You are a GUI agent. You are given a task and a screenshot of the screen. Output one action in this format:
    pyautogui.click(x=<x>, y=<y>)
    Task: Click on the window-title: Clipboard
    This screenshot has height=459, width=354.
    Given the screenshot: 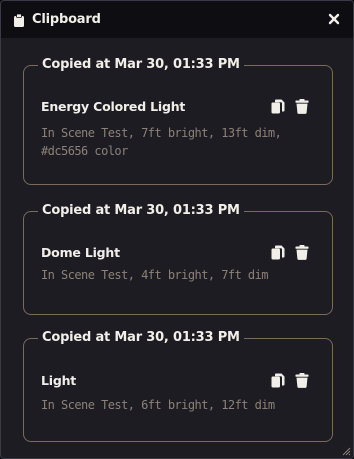 What is the action you would take?
    pyautogui.click(x=66, y=19)
    